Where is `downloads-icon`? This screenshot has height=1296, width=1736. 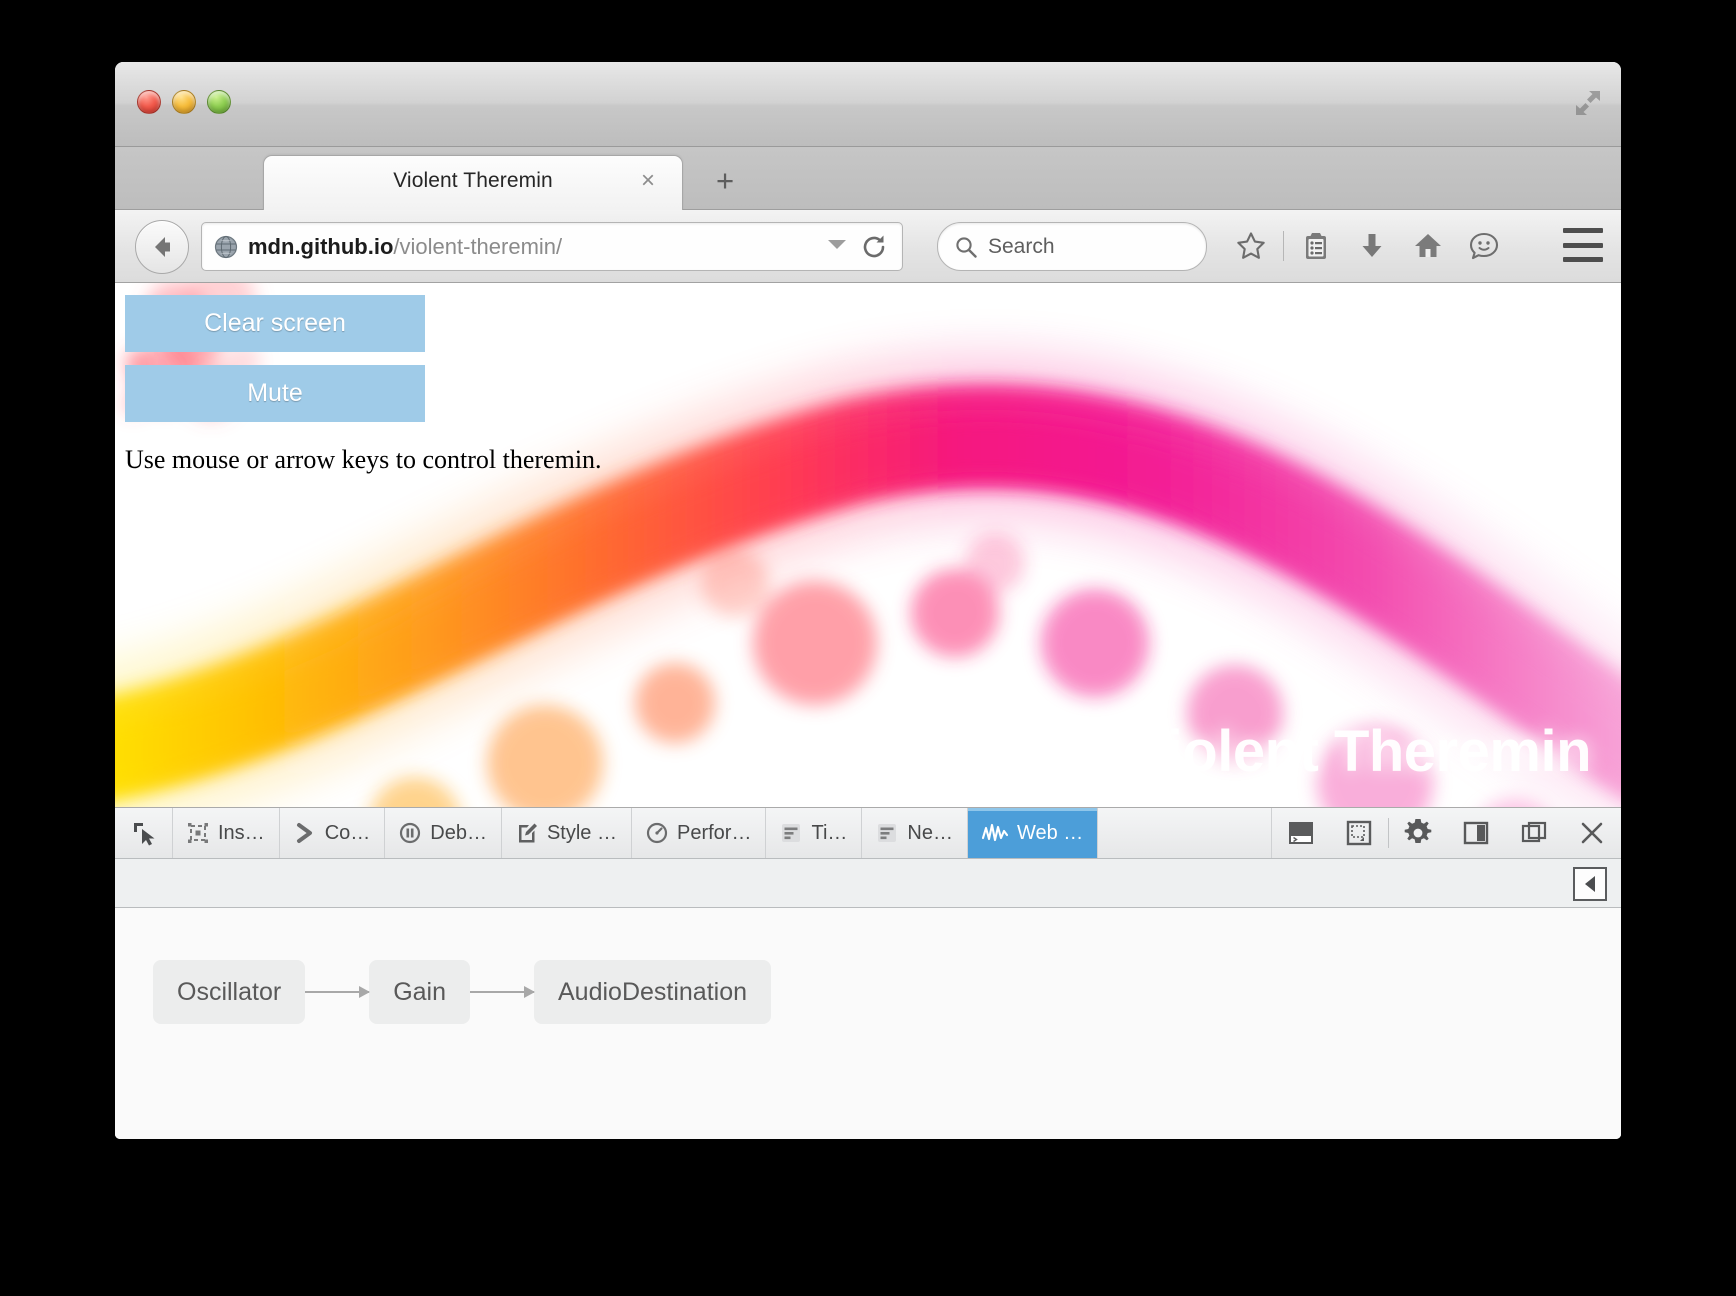 downloads-icon is located at coordinates (1372, 246).